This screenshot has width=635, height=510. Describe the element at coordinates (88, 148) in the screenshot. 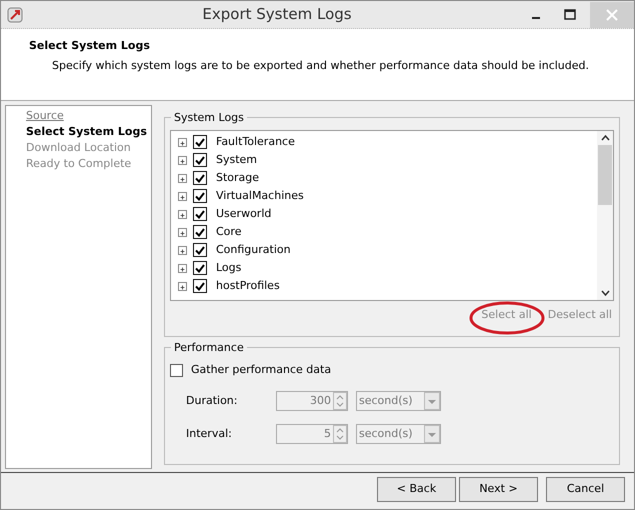

I see `wizard-step: Download Location` at that location.